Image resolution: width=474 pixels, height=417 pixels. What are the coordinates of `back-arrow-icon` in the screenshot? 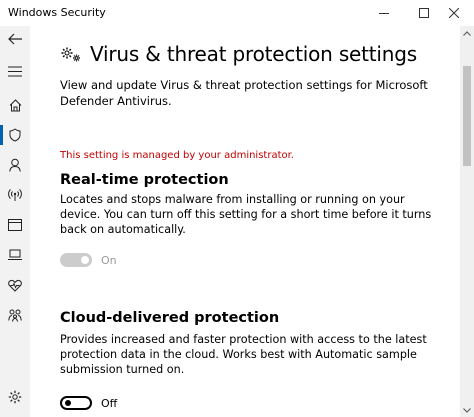 It's located at (15, 39).